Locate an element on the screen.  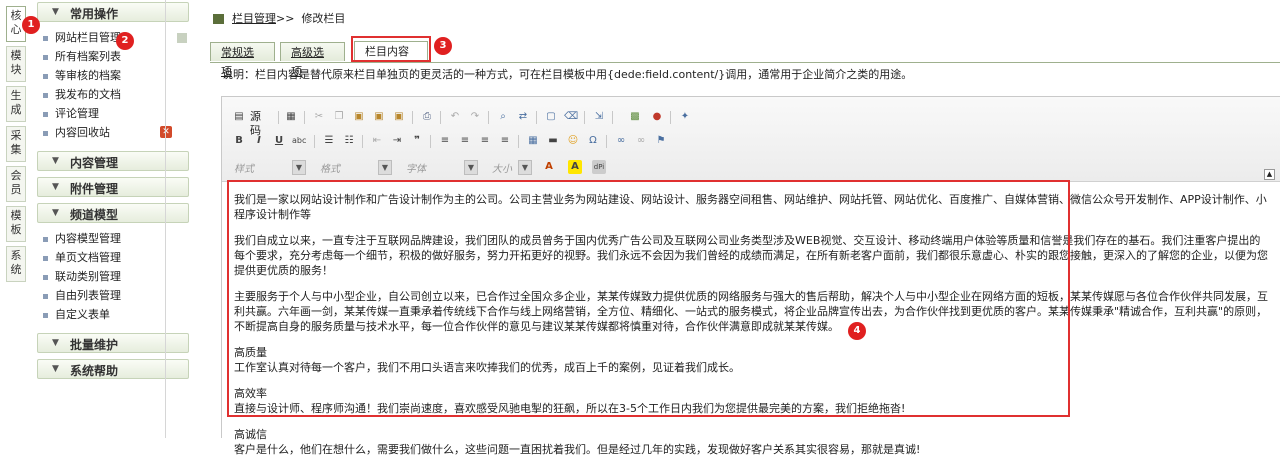
menu-item-linkage-category: 联动类别管理 is located at coordinates (82, 277).